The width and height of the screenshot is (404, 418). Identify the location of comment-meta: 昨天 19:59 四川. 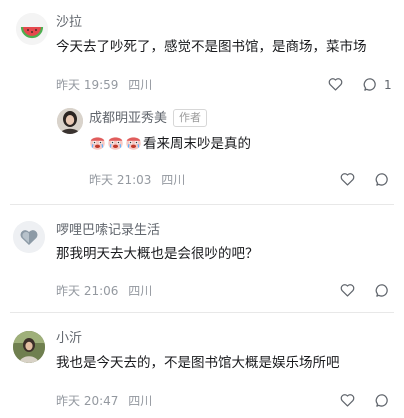
(104, 85).